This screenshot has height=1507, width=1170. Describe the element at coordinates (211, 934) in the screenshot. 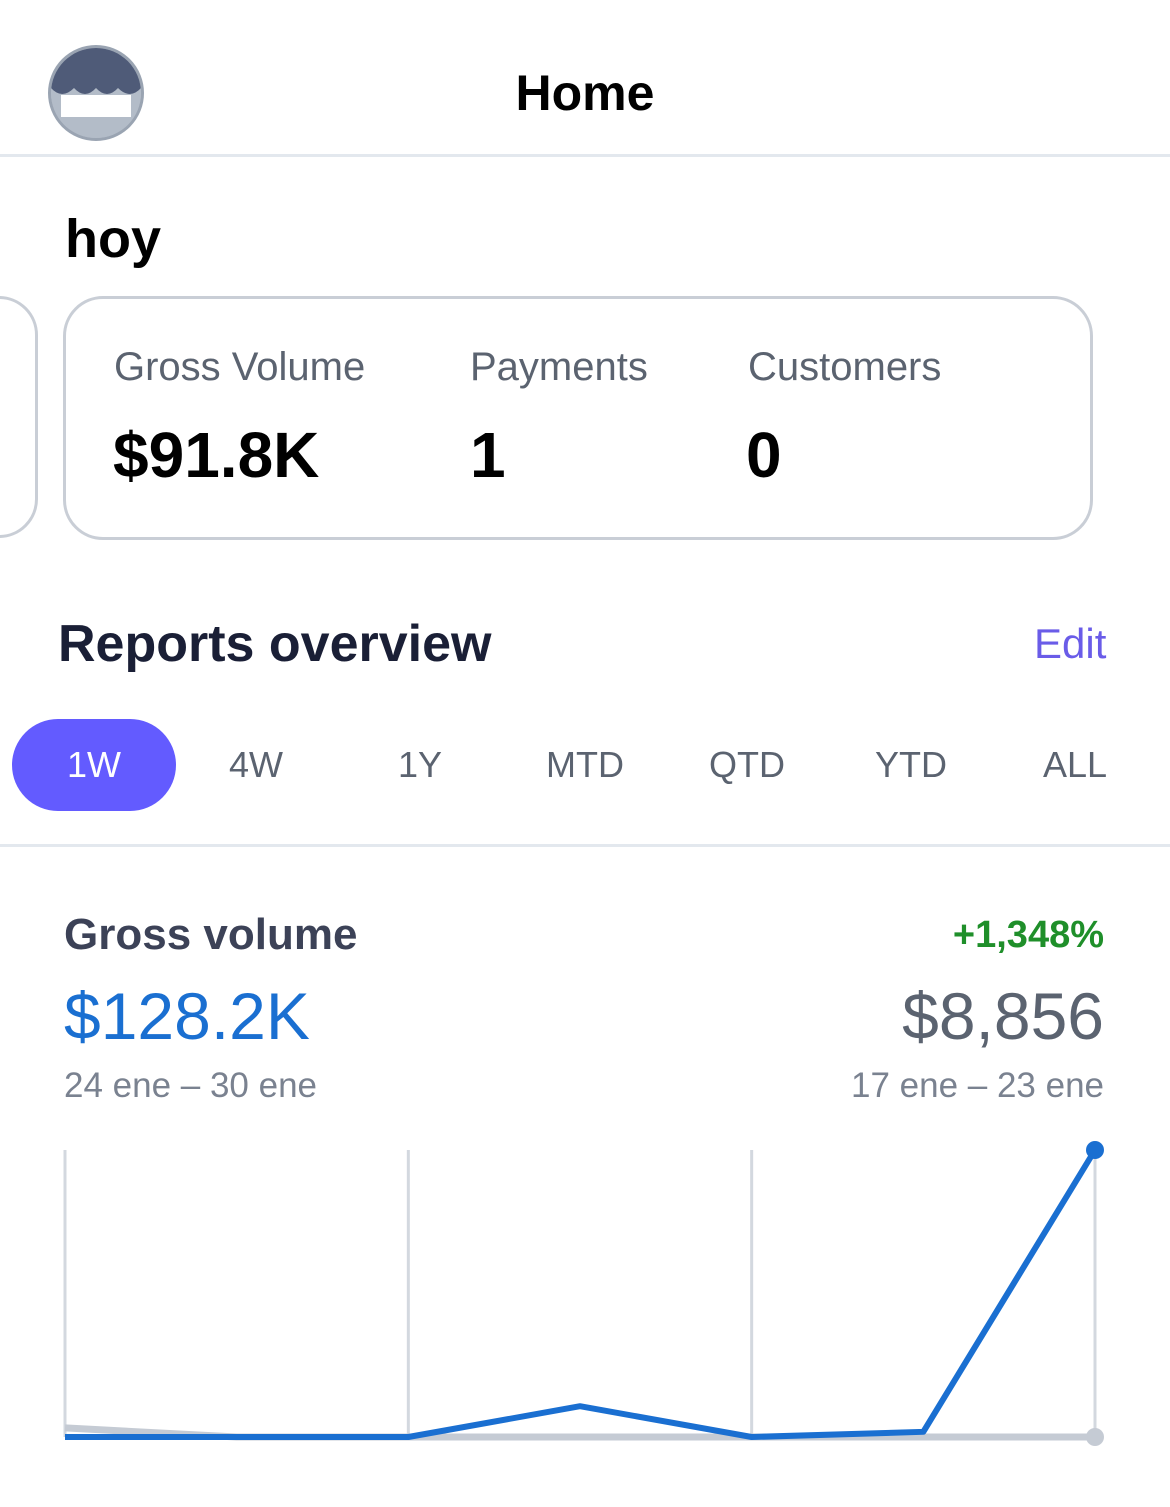

I see `gross-volume-title: Gross volume` at that location.